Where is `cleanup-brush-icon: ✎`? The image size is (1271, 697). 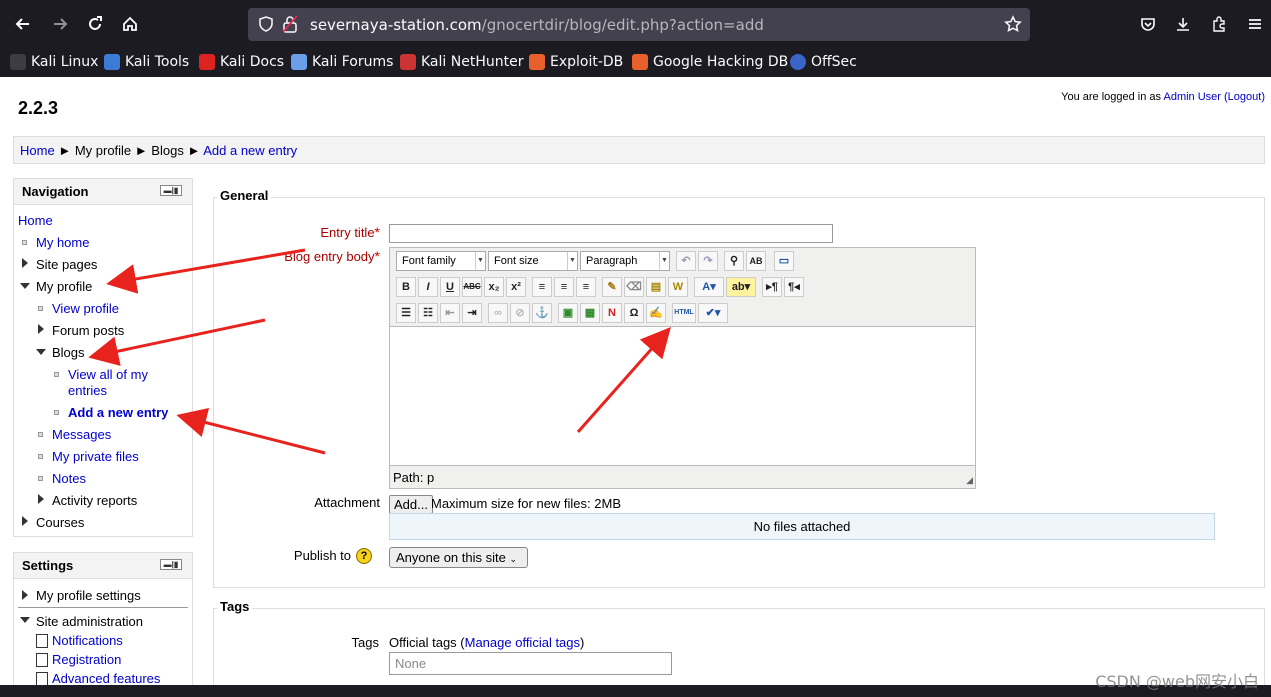 cleanup-brush-icon: ✎ is located at coordinates (612, 287).